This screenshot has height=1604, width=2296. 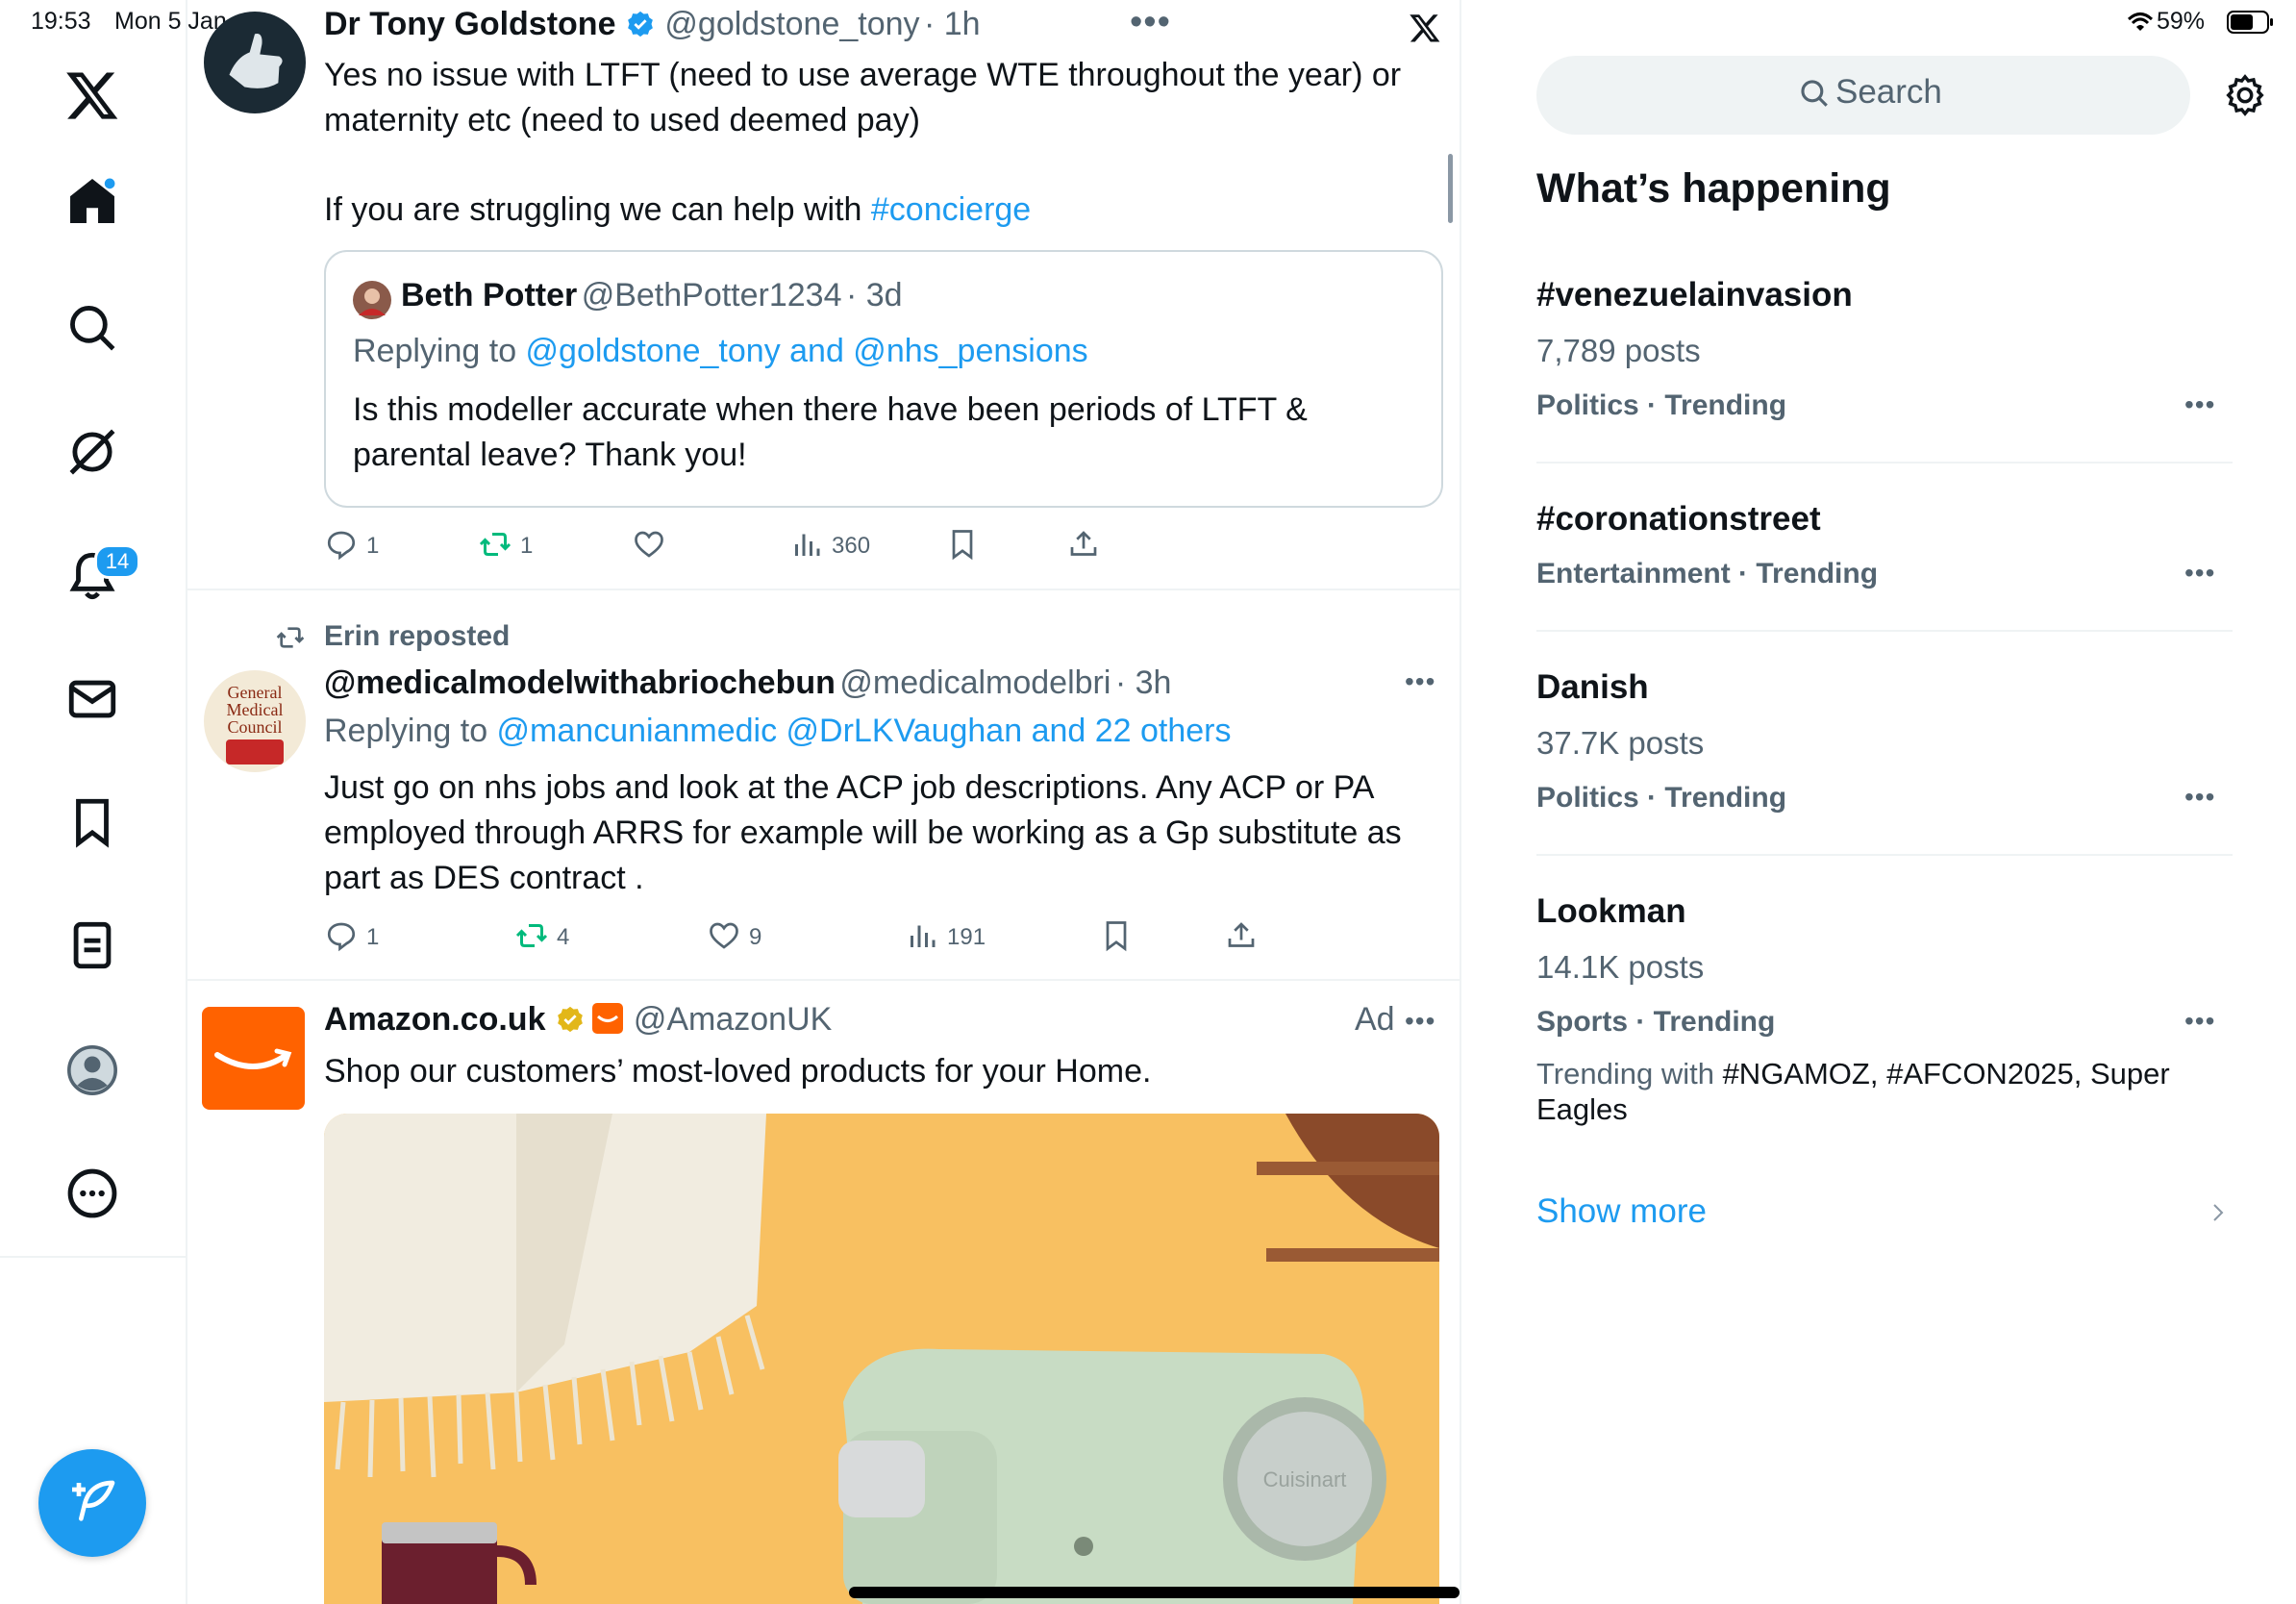 I want to click on affiliate-badge-icon, so click(x=608, y=1018).